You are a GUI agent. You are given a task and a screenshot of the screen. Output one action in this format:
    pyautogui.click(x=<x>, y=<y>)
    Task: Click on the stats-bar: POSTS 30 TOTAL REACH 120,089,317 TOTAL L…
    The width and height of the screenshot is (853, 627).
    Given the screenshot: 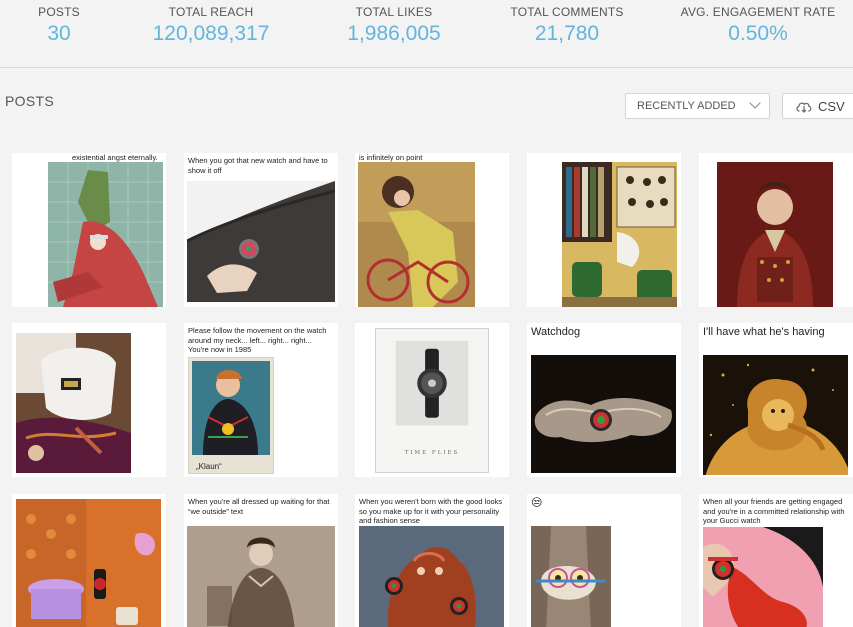 What is the action you would take?
    pyautogui.click(x=426, y=34)
    